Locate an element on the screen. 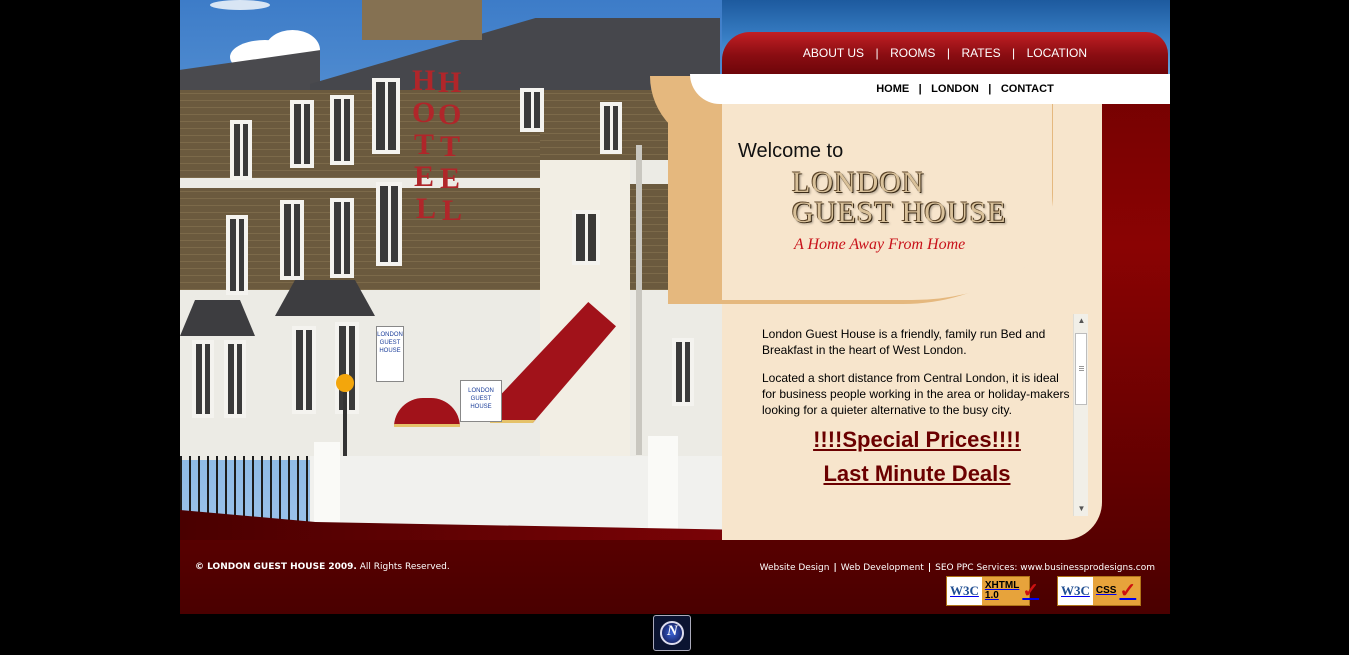  grip-icon is located at coordinates (1081, 366).